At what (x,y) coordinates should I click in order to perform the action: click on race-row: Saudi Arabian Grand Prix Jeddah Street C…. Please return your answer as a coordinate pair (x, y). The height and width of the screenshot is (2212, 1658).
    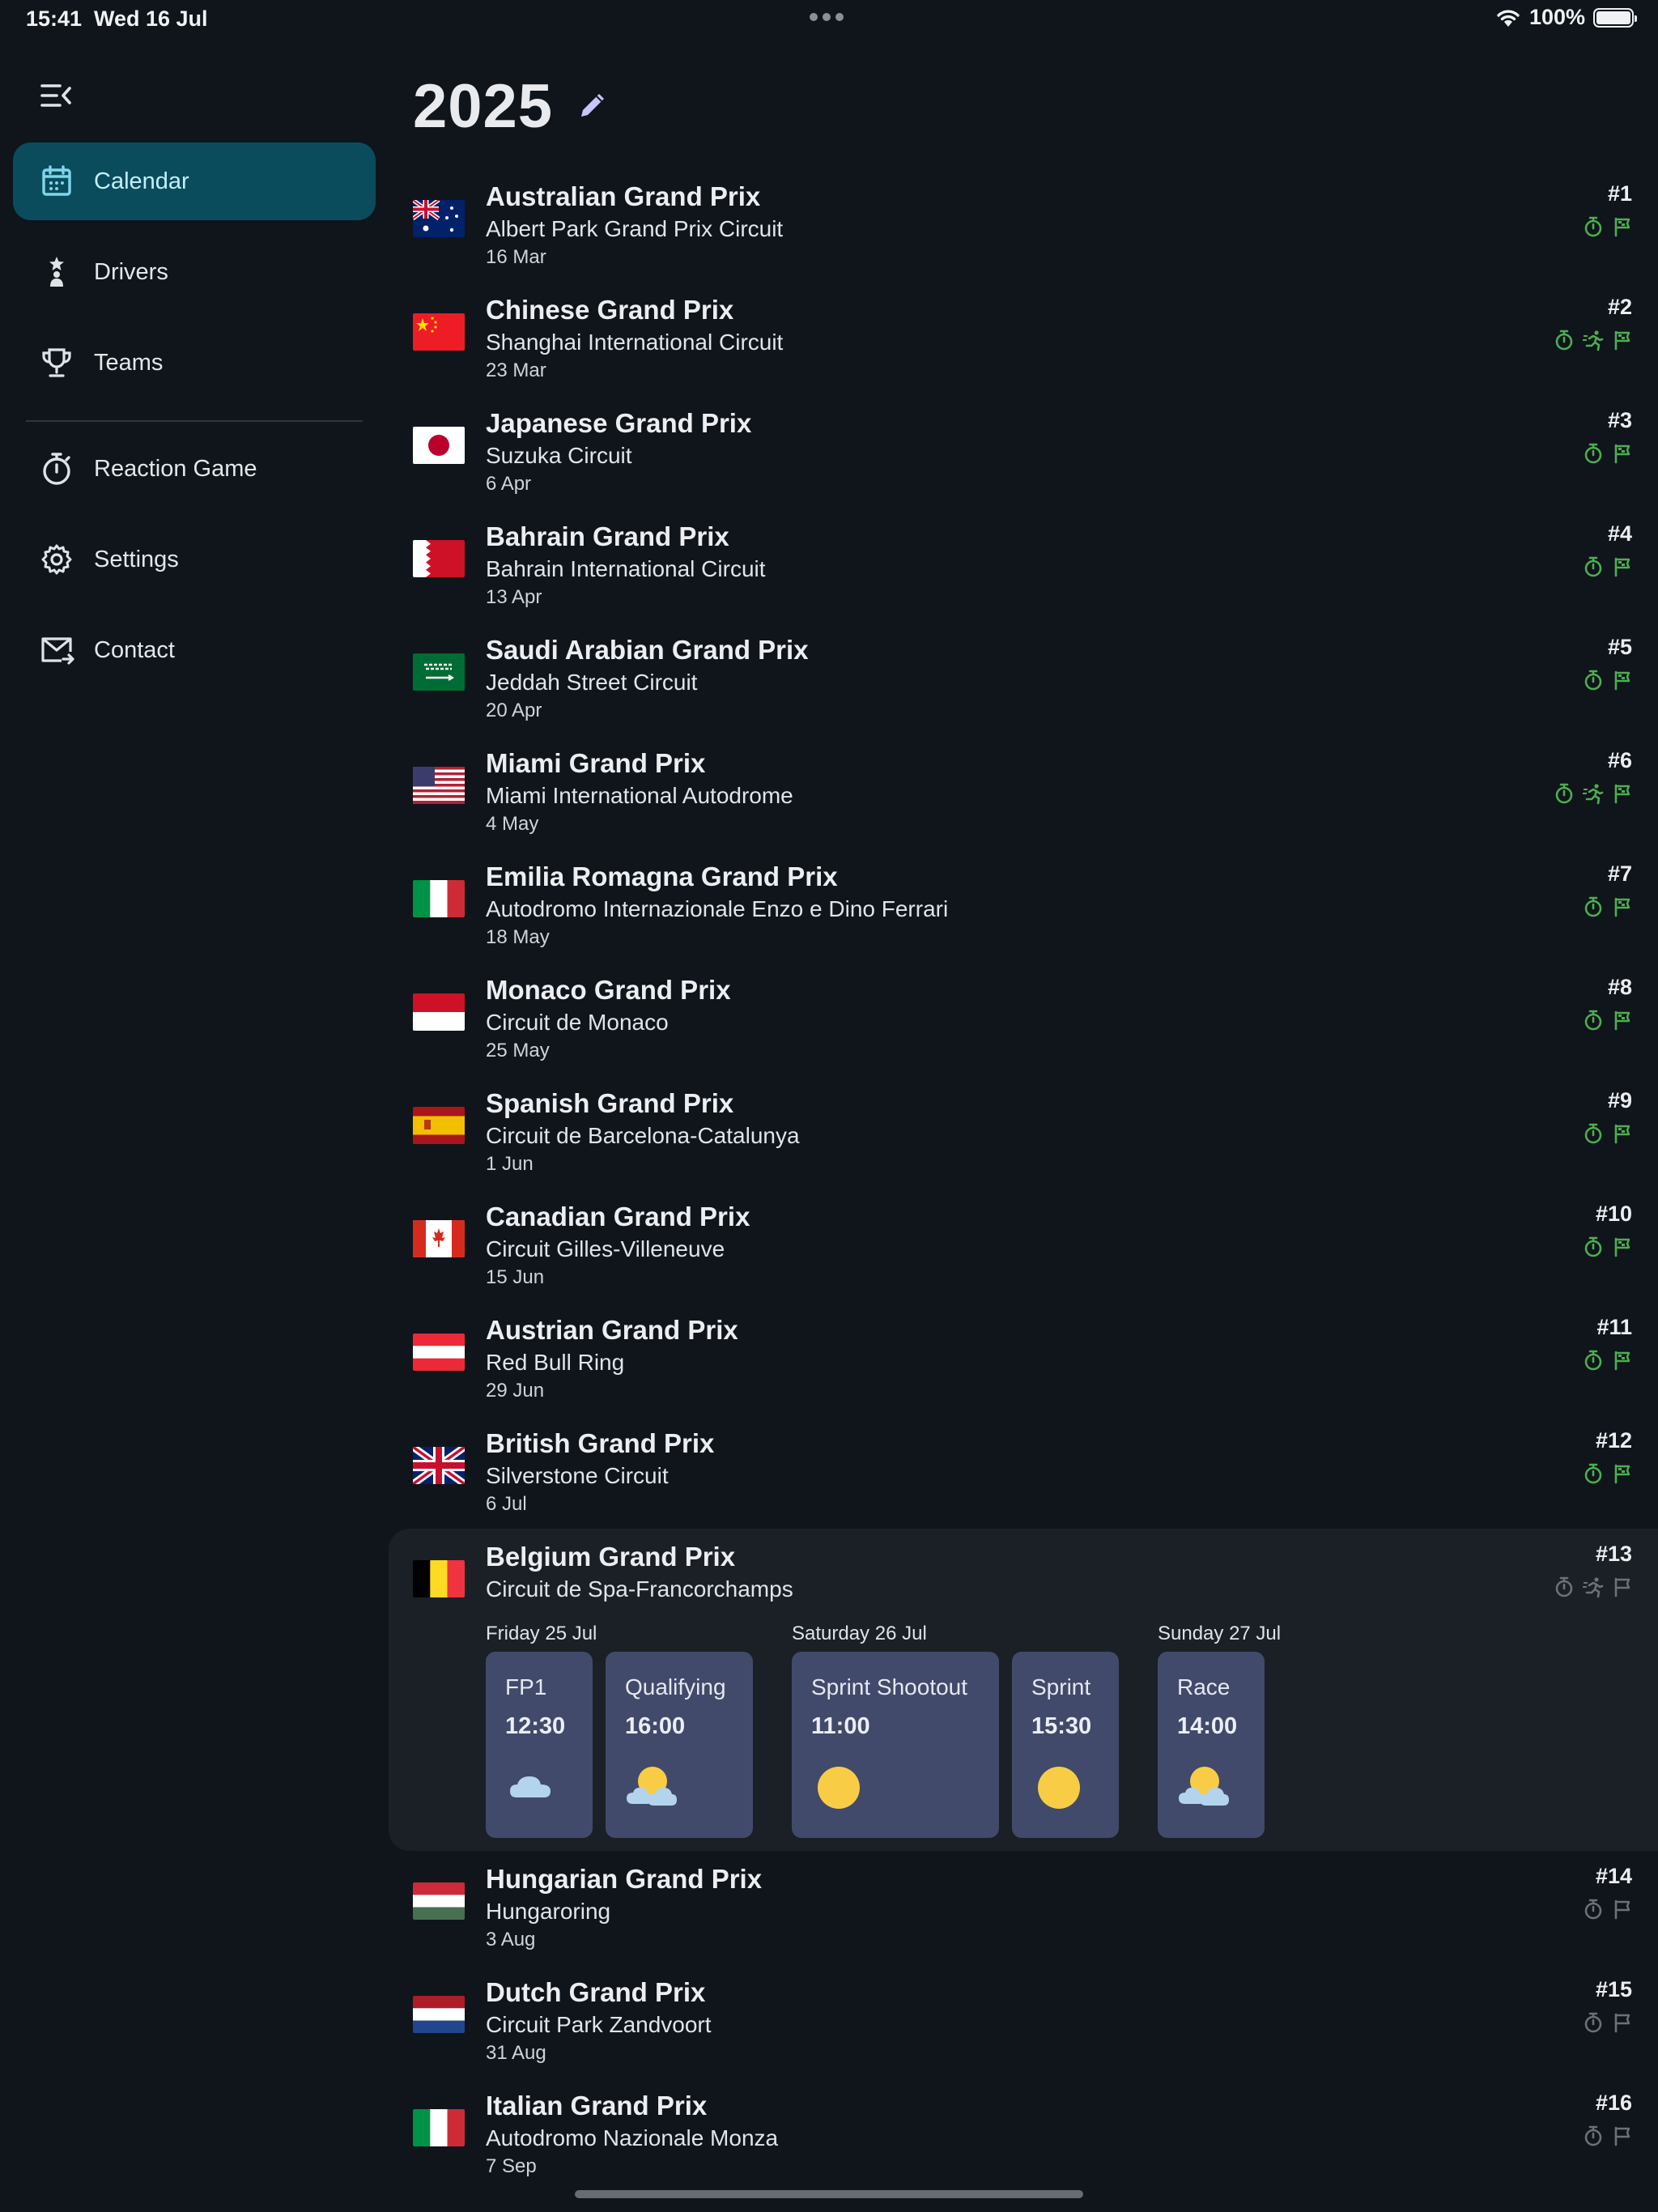
    Looking at the image, I should click on (1022, 681).